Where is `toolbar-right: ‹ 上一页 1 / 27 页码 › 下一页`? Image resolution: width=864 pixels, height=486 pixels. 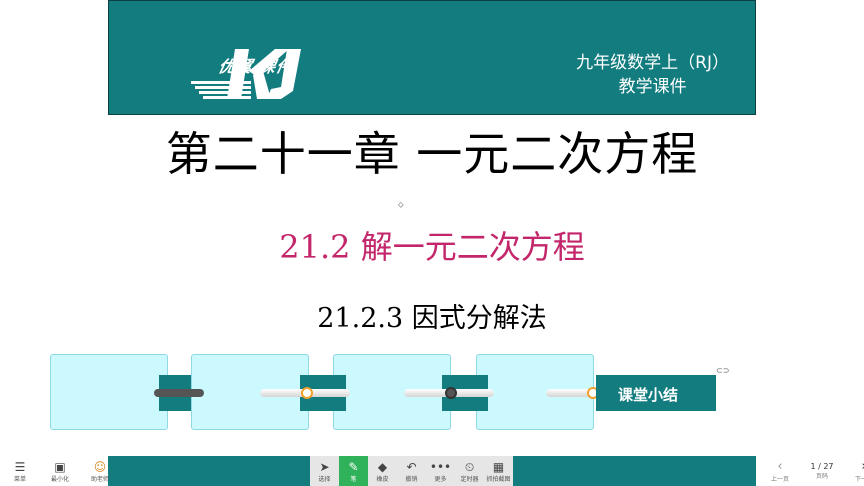 toolbar-right: ‹ 上一页 1 / 27 页码 › 下一页 is located at coordinates (812, 471).